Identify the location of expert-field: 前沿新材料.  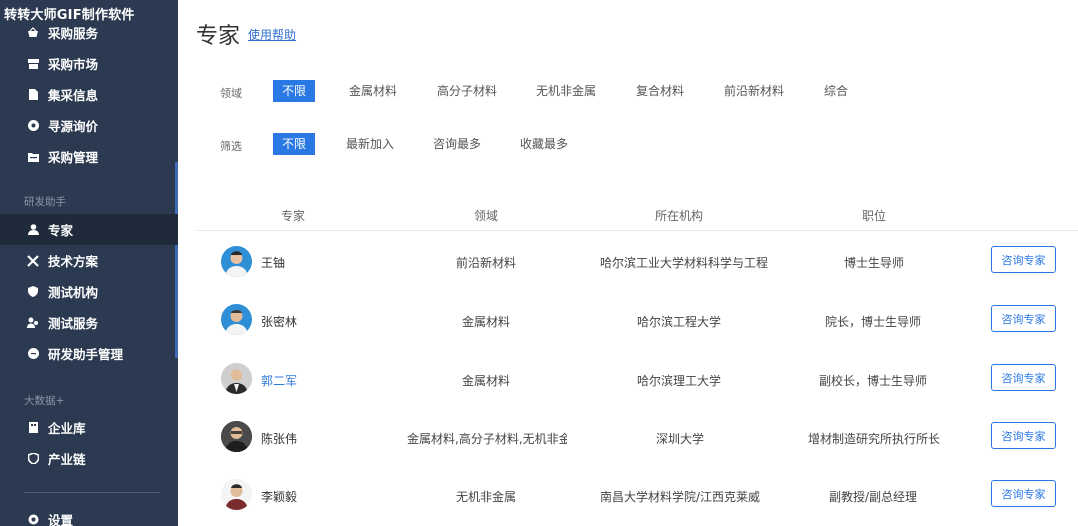
(486, 263).